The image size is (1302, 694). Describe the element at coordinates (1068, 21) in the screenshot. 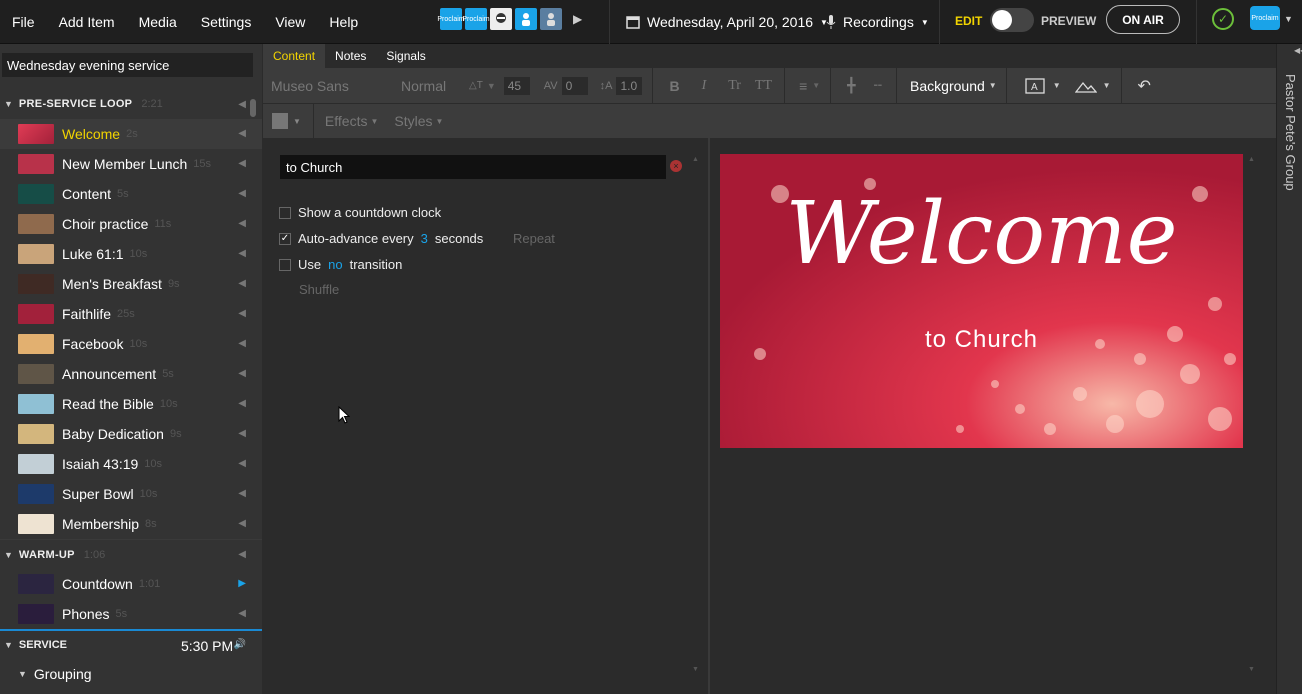

I see `preview-mode-label: PREVIEW` at that location.